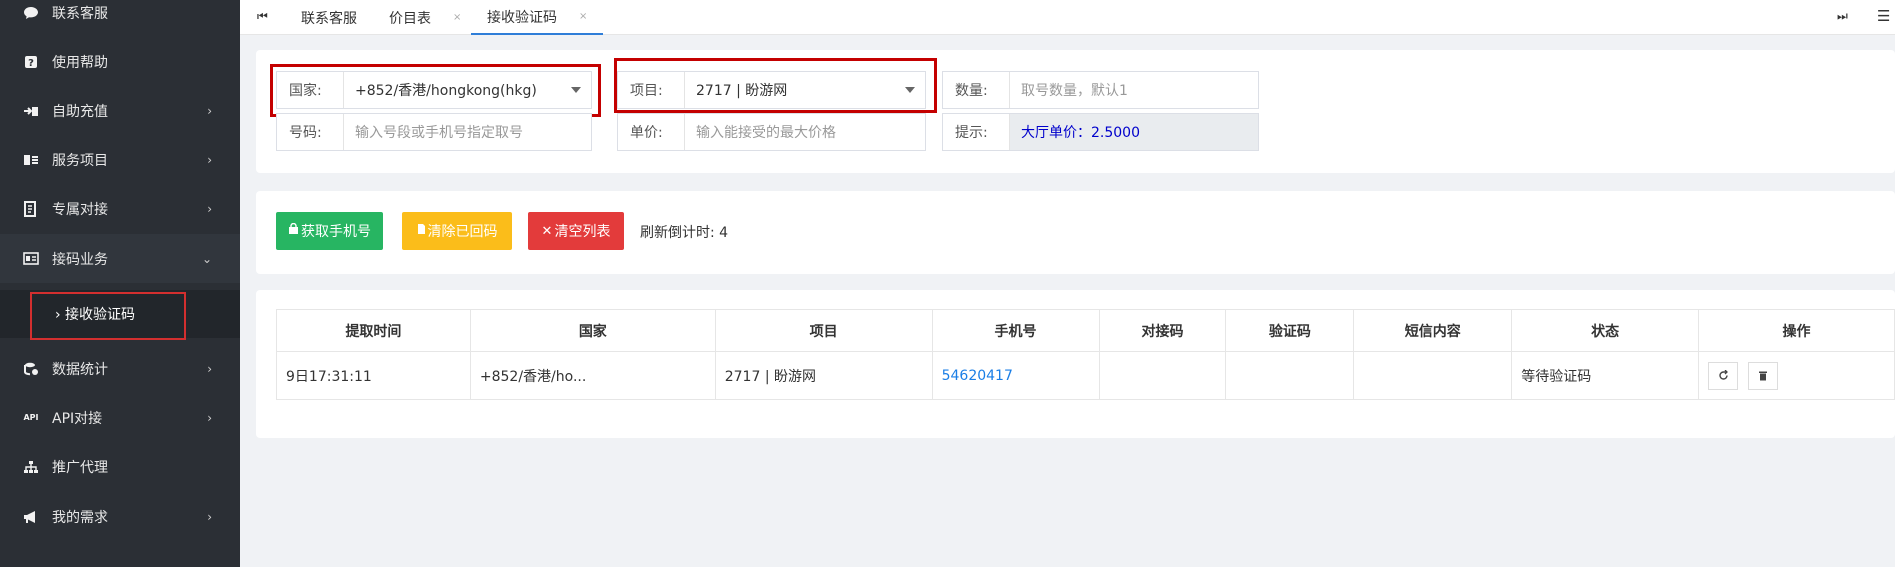  Describe the element at coordinates (805, 132) in the screenshot. I see `price-input: 输入能接受的最大价格` at that location.